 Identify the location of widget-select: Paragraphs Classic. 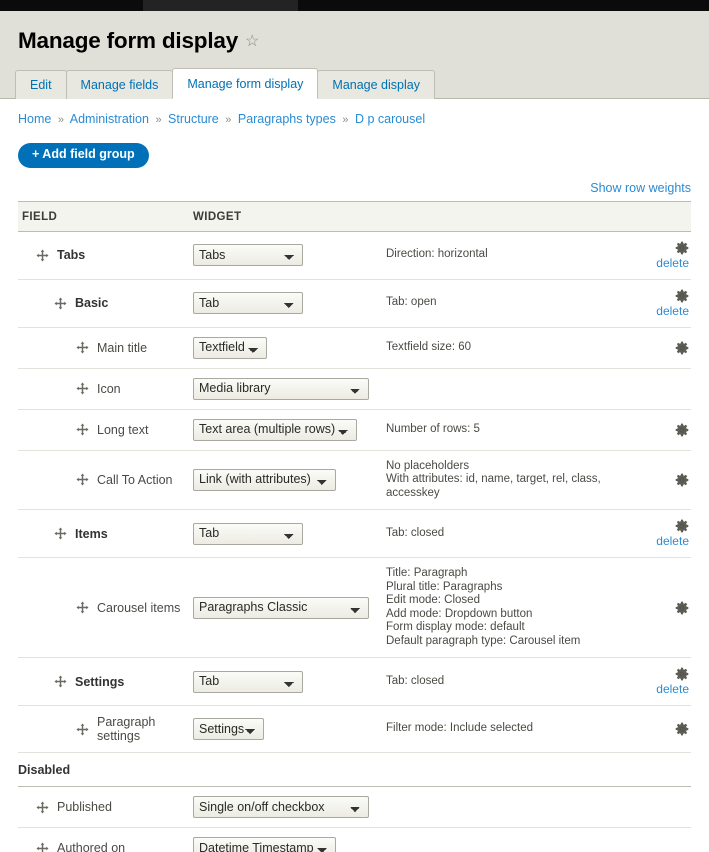
(281, 607).